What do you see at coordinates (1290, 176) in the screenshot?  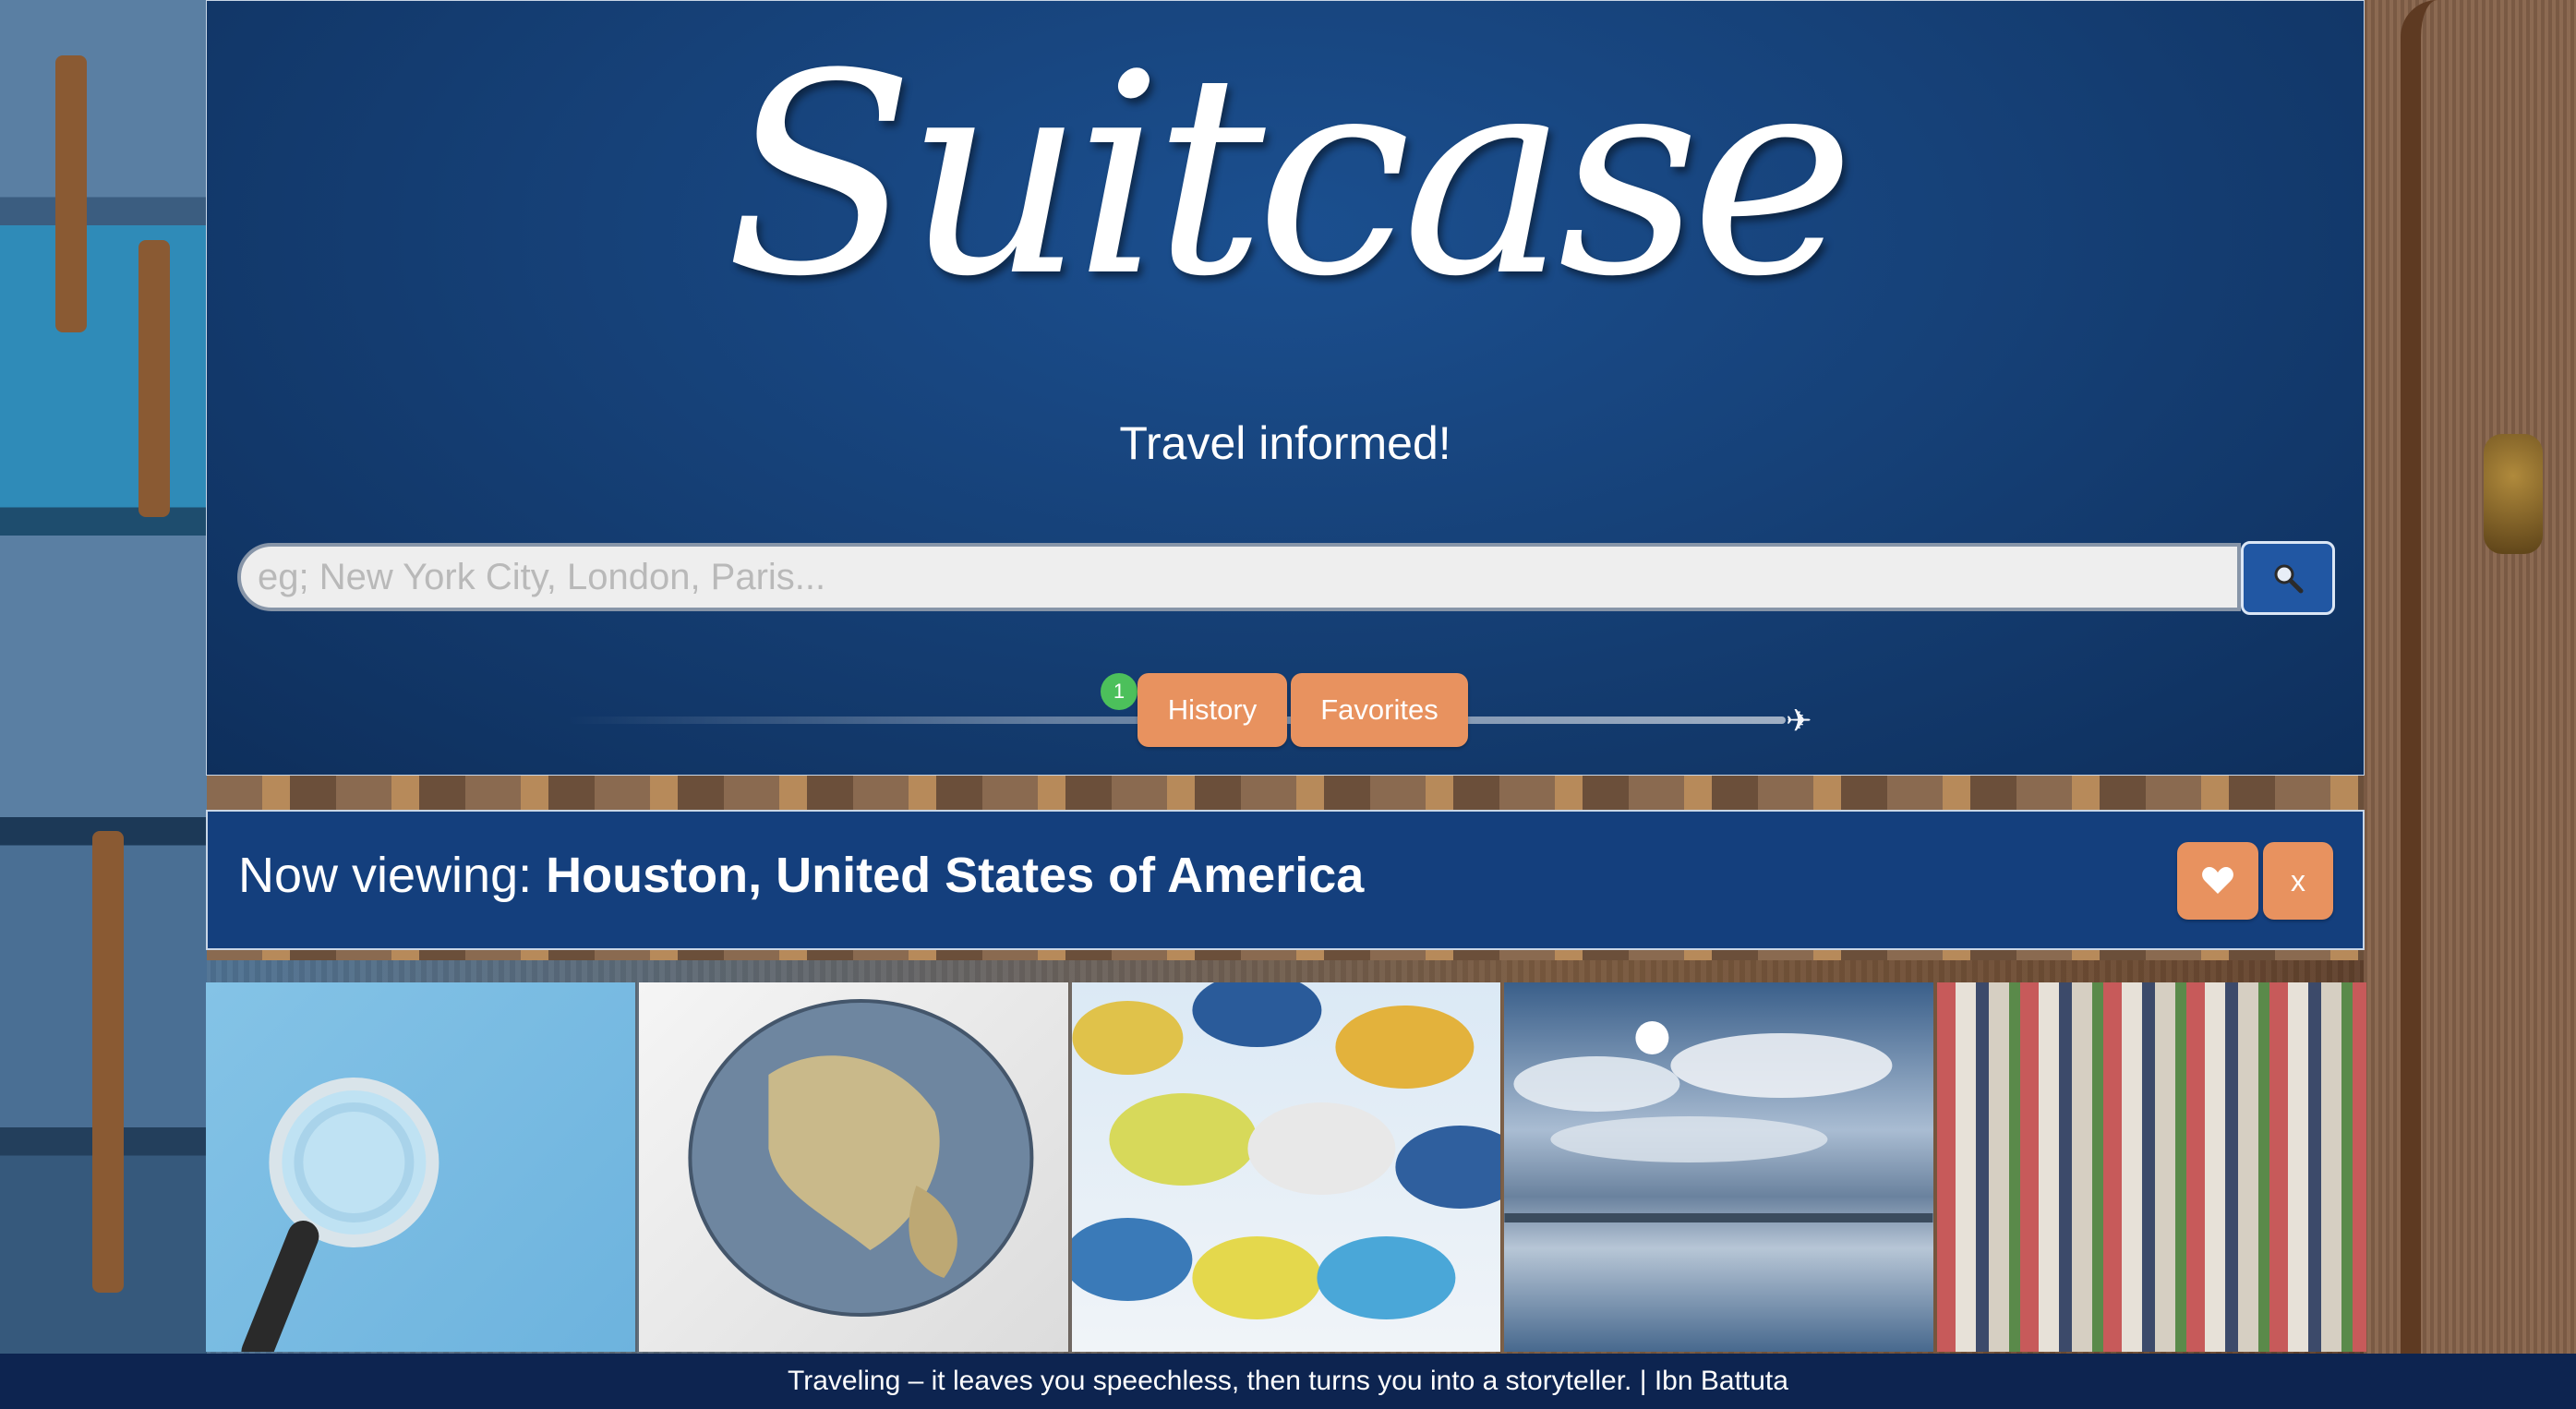 I see `app-logo: Suitcase` at bounding box center [1290, 176].